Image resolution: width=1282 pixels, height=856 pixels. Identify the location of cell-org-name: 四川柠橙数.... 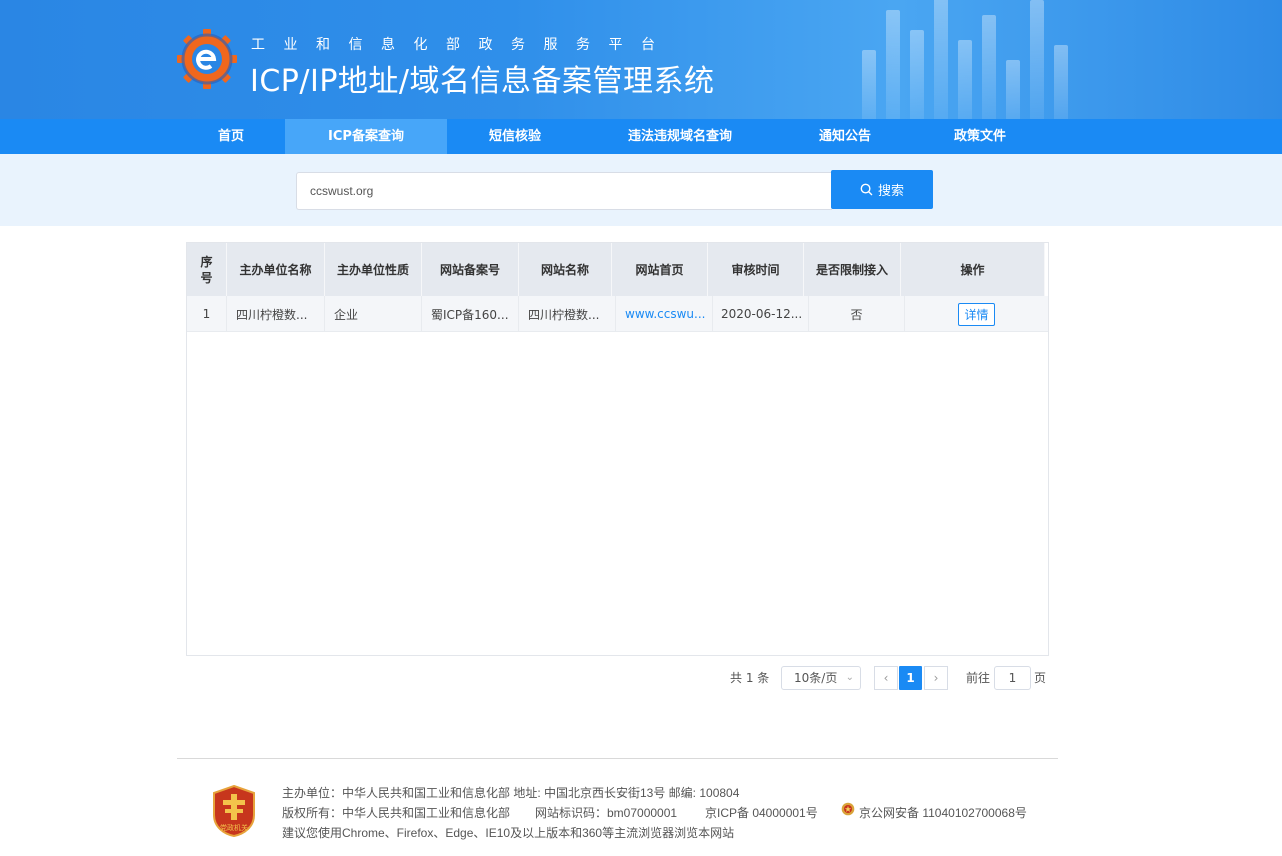
(276, 314).